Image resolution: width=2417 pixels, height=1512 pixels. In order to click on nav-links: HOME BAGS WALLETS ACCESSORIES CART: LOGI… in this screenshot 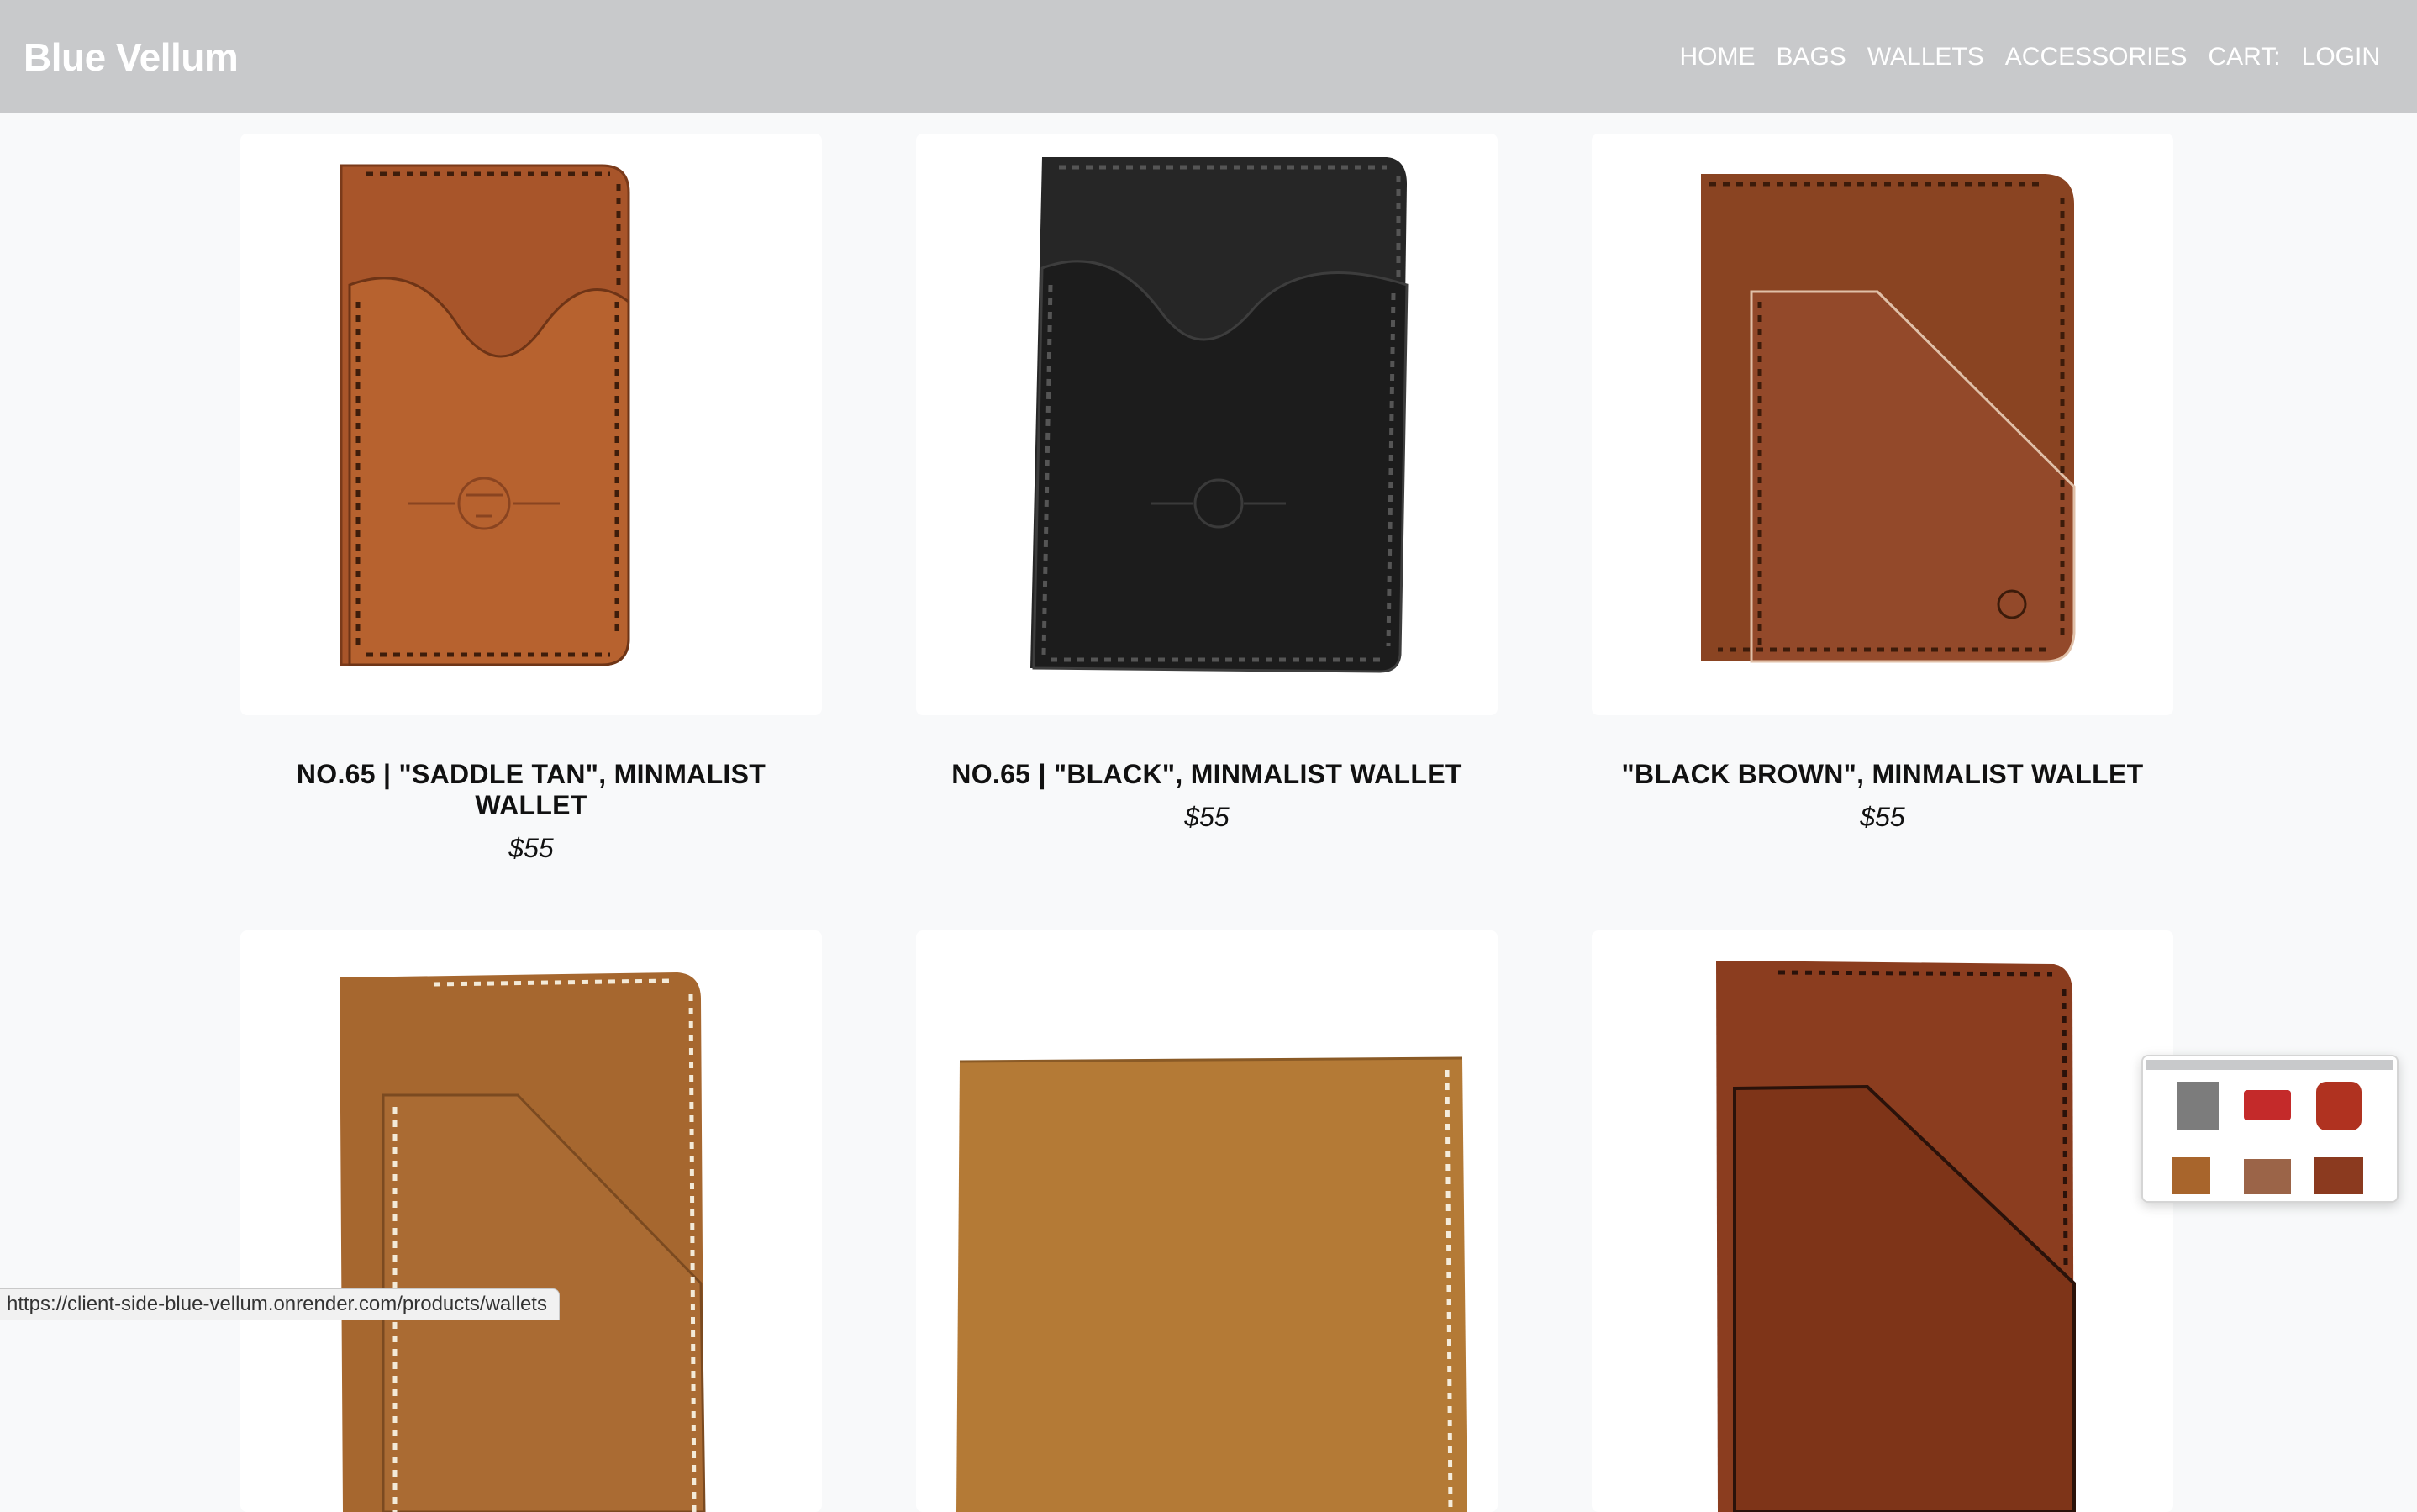, I will do `click(2019, 57)`.